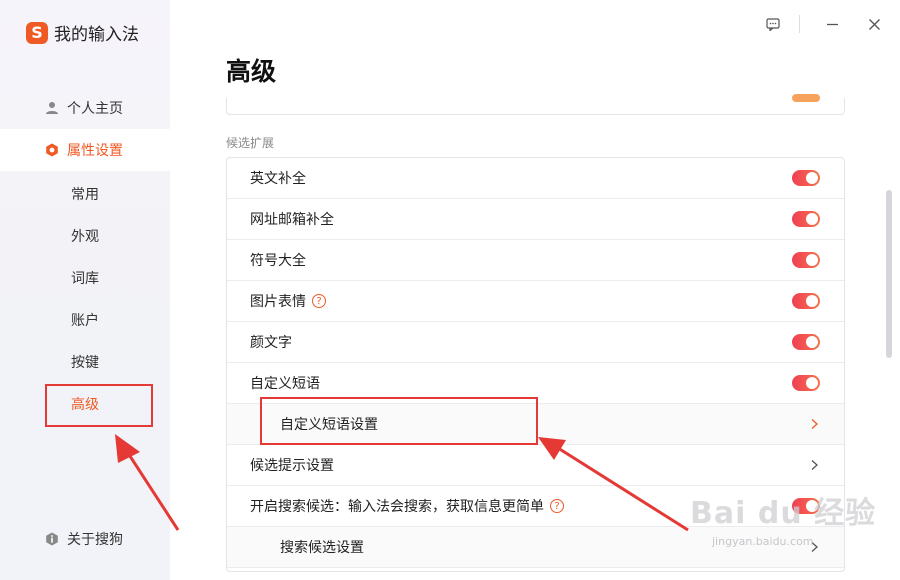  What do you see at coordinates (535, 104) in the screenshot?
I see `previous-card-fragment` at bounding box center [535, 104].